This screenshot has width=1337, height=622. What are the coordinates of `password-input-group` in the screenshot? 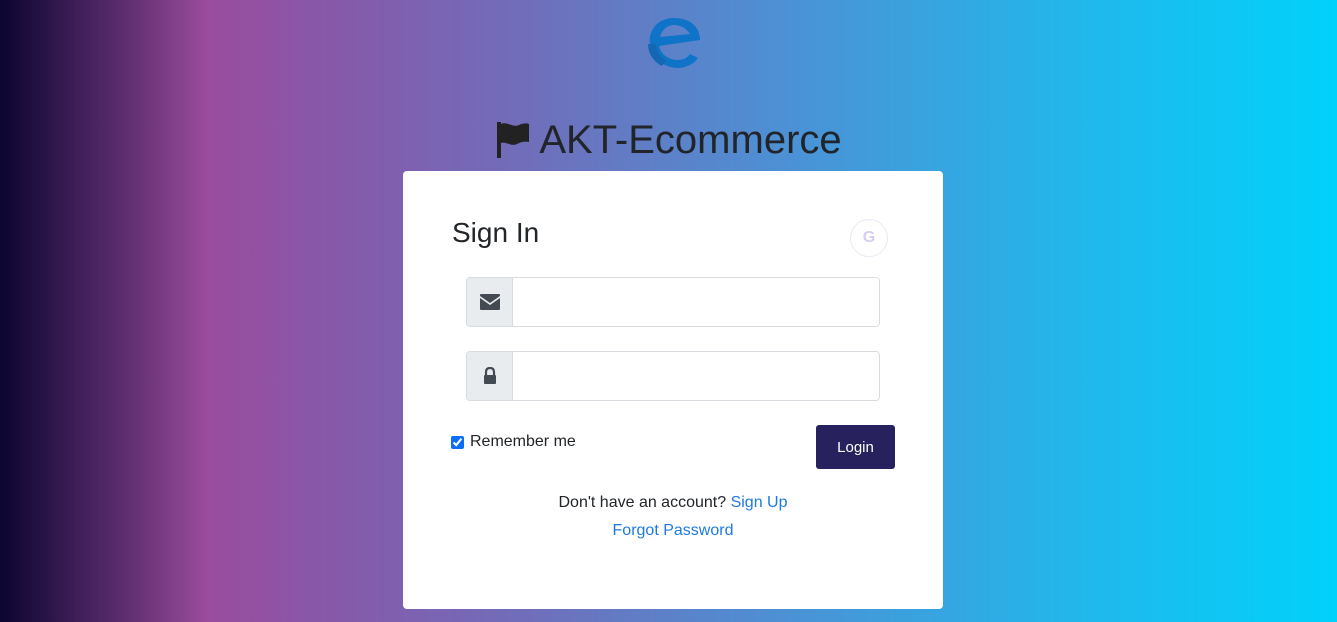 It's located at (673, 376).